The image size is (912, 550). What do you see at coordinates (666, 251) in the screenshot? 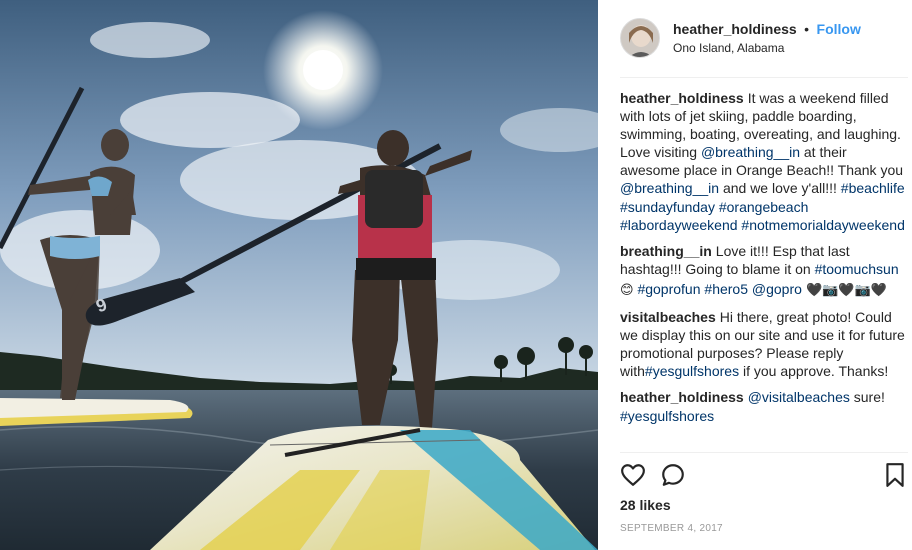
I see `comment-username: breathing__in` at bounding box center [666, 251].